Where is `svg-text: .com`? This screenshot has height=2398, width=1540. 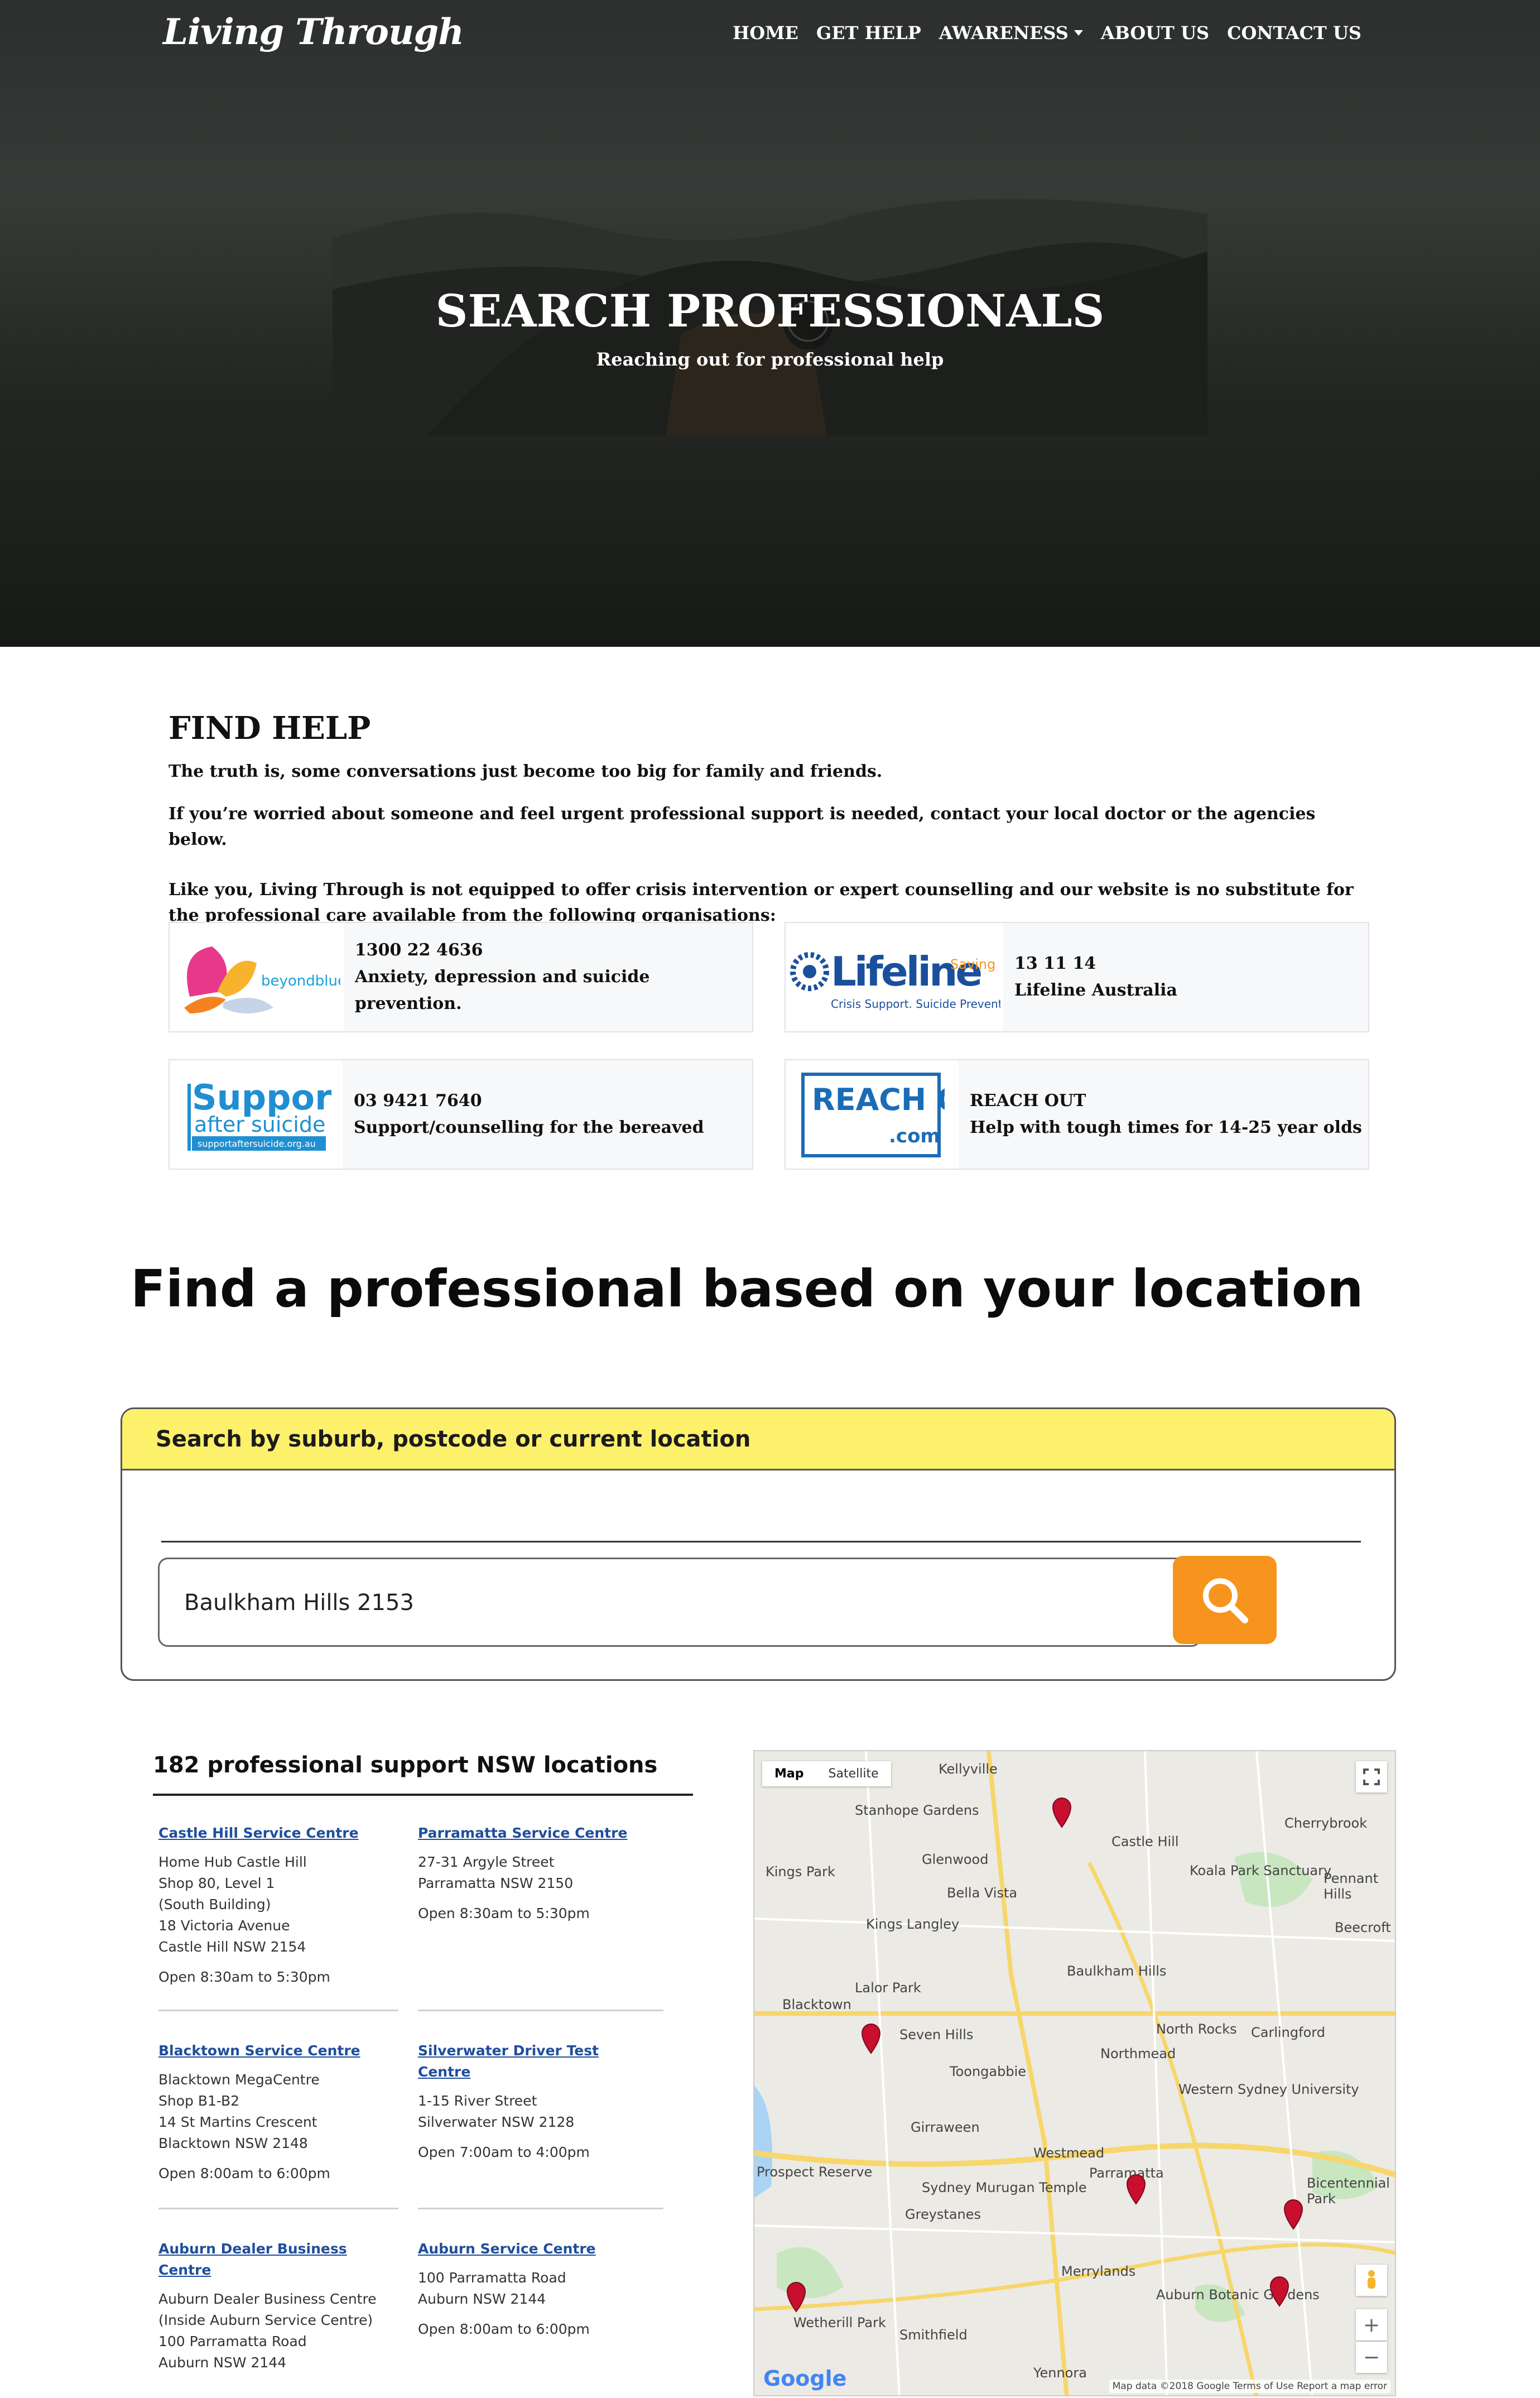 svg-text: .com is located at coordinates (914, 1136).